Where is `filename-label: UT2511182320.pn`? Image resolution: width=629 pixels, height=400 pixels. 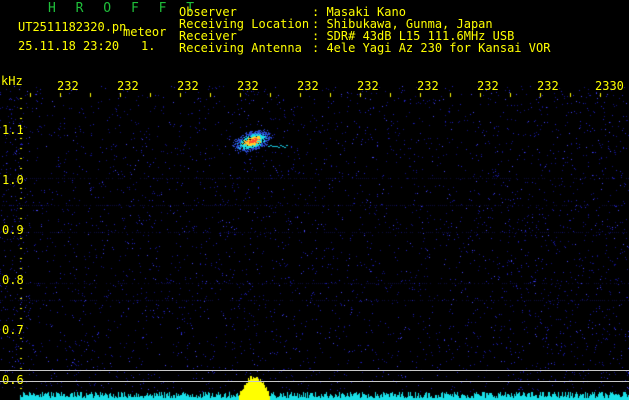 filename-label: UT2511182320.pn is located at coordinates (72, 27).